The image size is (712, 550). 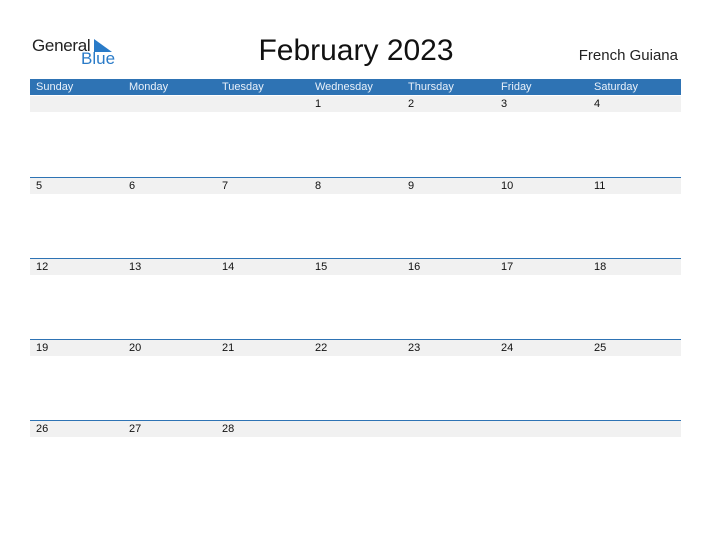 I want to click on week-row-3: 12 13 14 15 16 17 18, so click(x=355, y=266).